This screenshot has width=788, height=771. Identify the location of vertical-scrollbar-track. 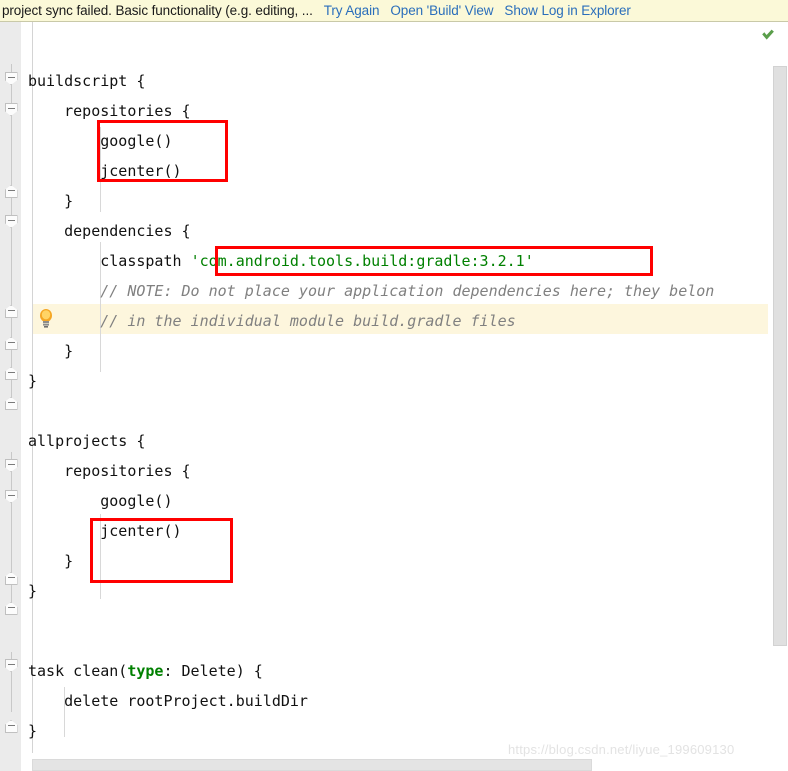
(780, 385).